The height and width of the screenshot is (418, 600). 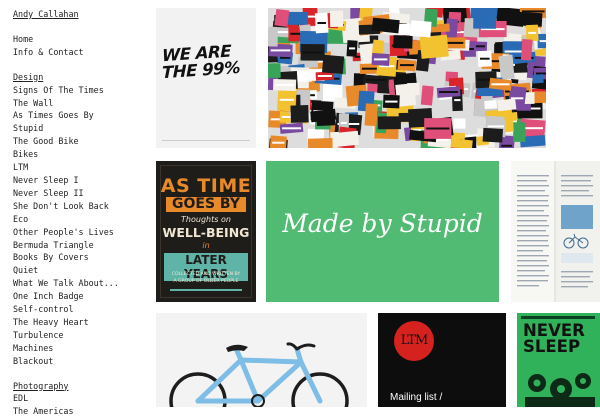 I want to click on cover-credit-1: COLLECTED AND WRITTEN BY, so click(x=206, y=274).